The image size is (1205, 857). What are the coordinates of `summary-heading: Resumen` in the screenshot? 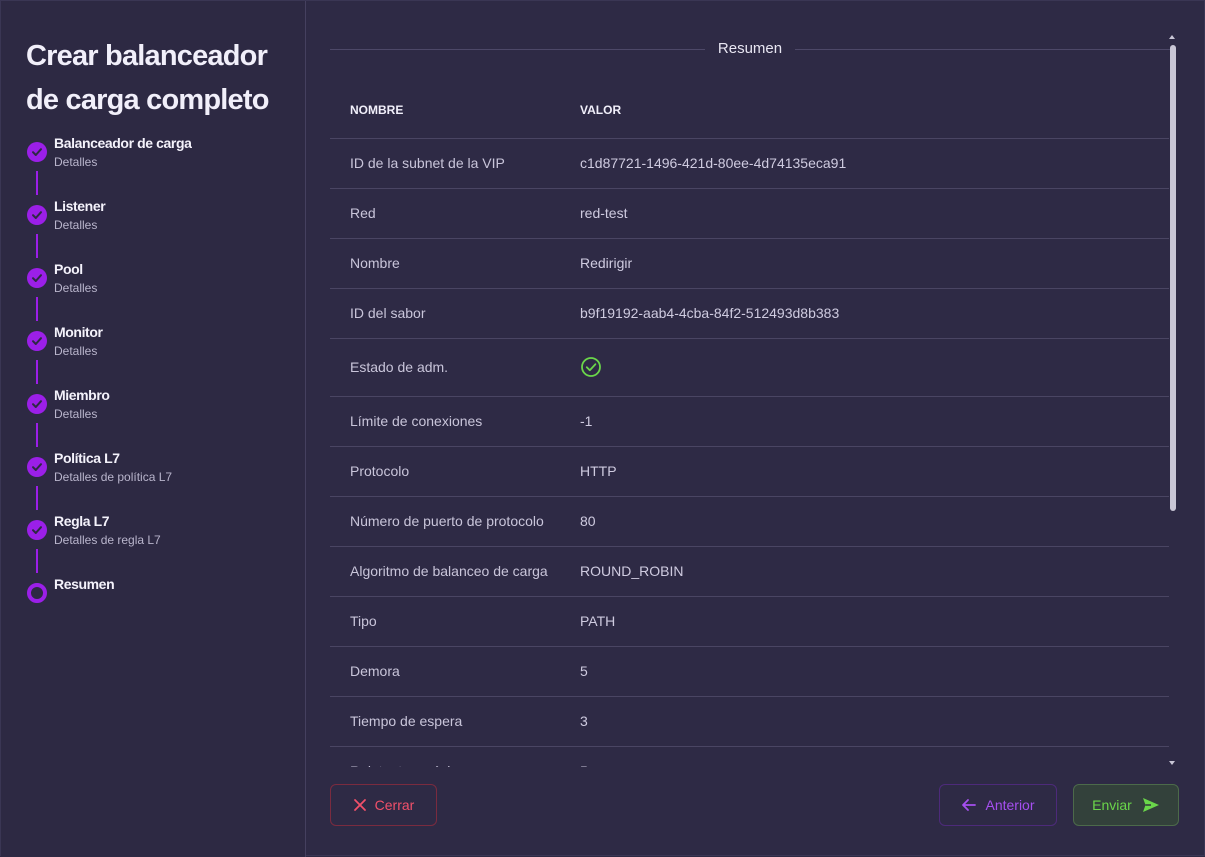 It's located at (750, 49).